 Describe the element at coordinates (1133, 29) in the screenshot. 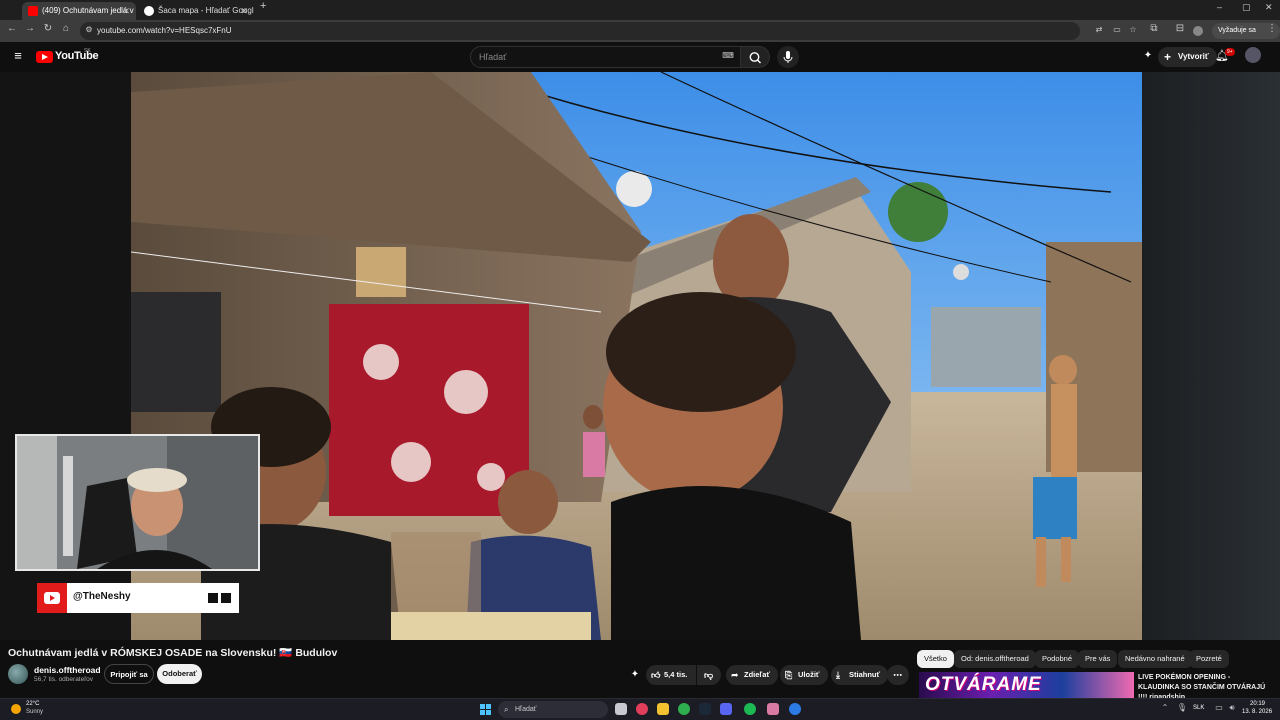

I see `bookmark-star-icon: ☆` at that location.